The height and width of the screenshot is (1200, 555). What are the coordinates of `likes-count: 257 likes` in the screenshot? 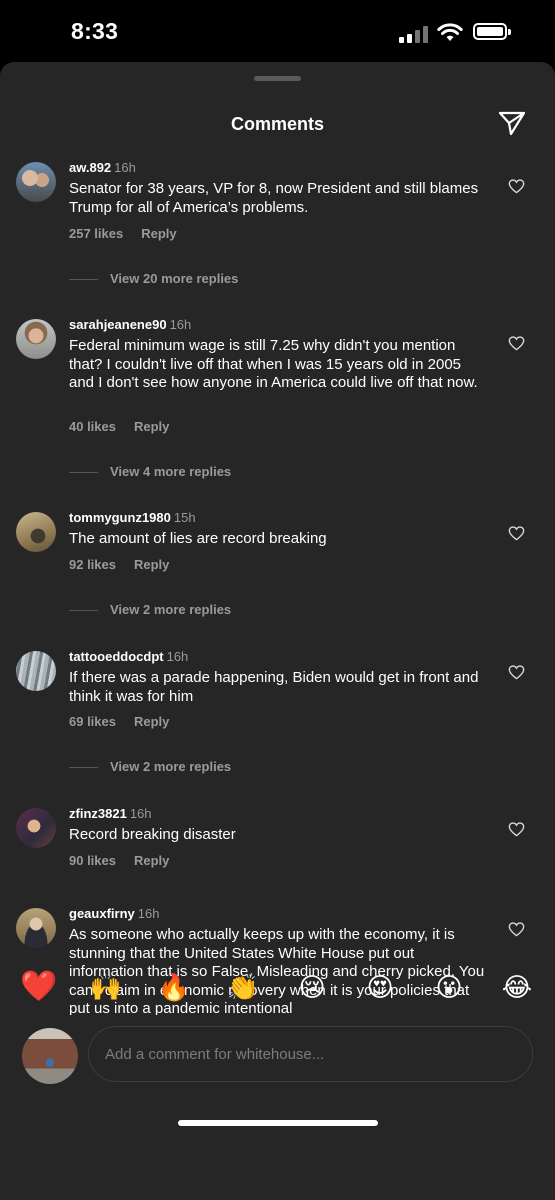 It's located at (96, 233).